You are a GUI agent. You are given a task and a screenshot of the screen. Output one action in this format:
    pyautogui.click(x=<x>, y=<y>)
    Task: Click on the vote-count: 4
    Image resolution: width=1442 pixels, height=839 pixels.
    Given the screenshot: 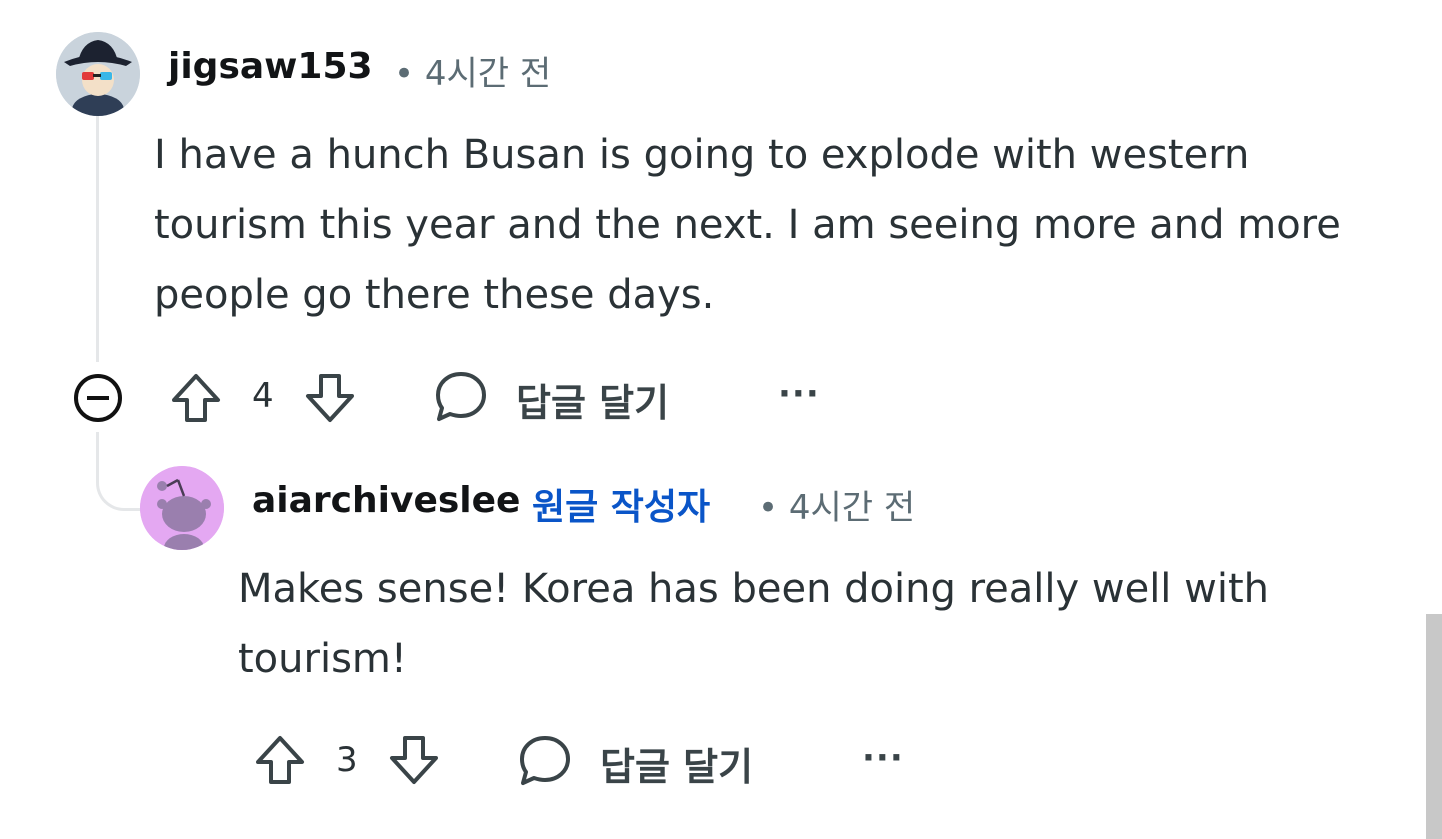 What is the action you would take?
    pyautogui.click(x=263, y=396)
    